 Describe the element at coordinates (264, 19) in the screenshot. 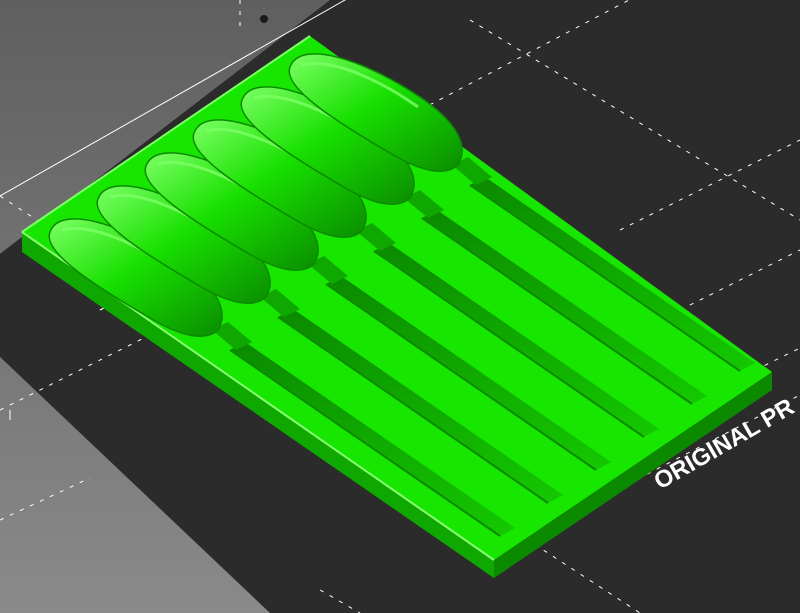

I see `bed-screw-marker` at that location.